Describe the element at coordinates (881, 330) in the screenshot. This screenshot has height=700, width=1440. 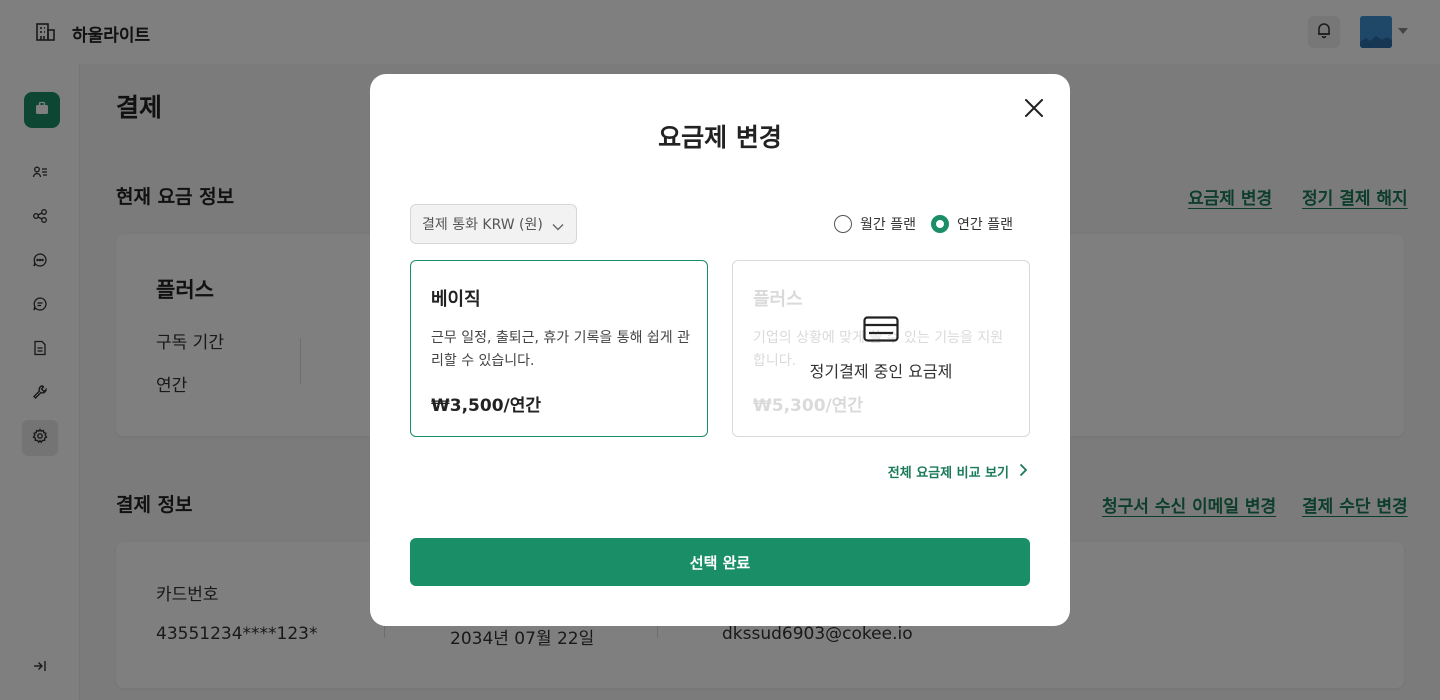
I see `credit-card-icon` at that location.